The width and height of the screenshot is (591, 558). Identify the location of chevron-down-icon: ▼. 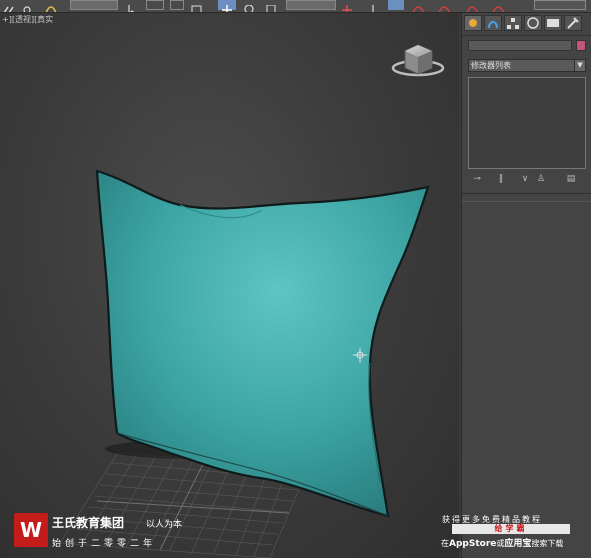
(579, 65).